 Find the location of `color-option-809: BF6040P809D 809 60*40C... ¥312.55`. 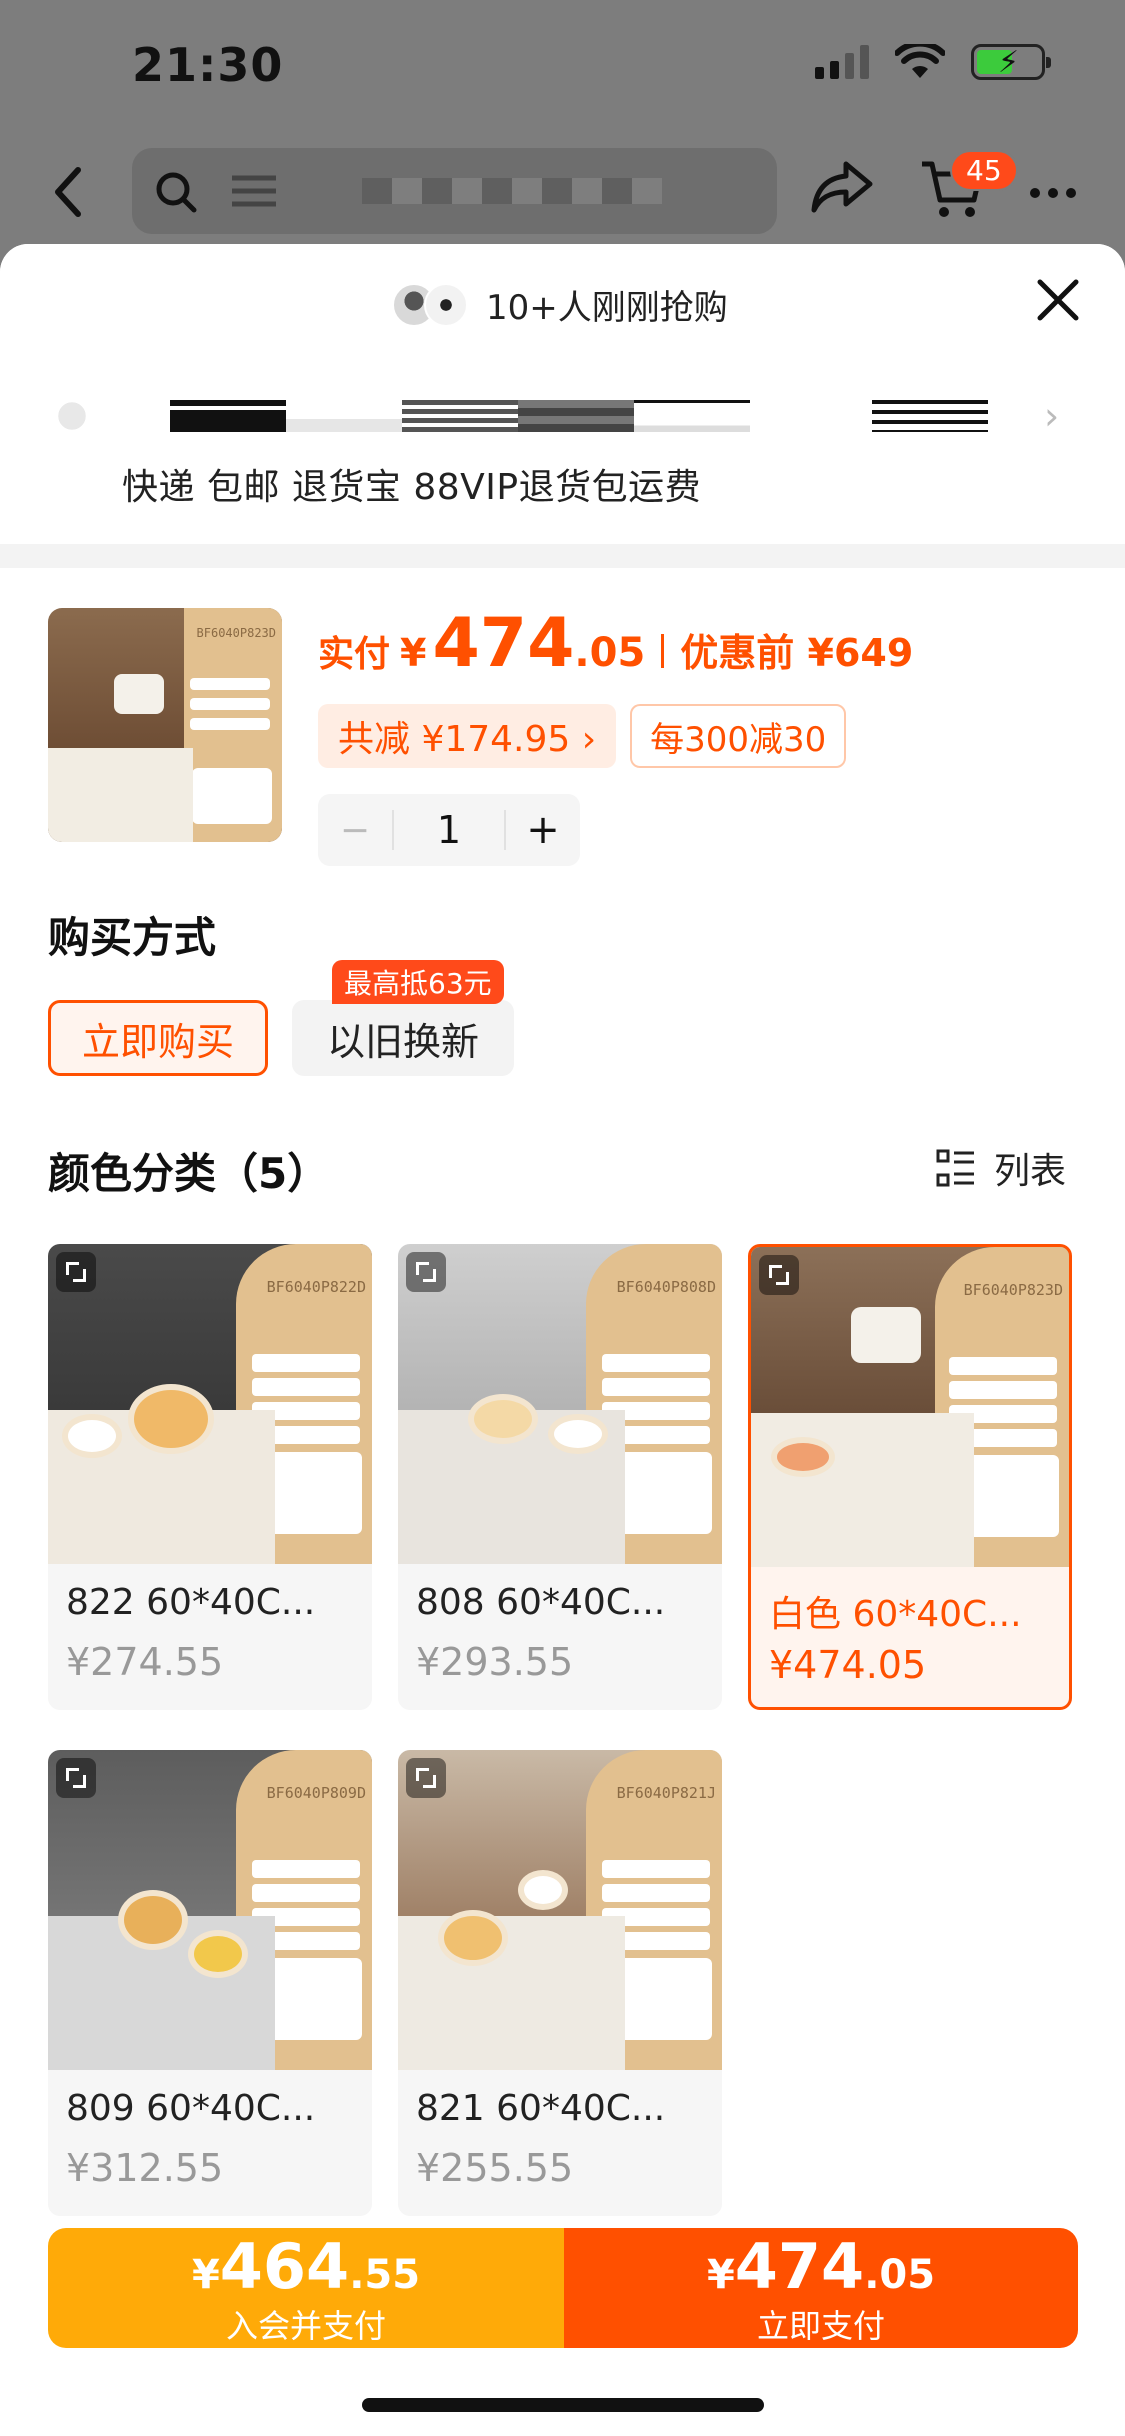

color-option-809: BF6040P809D 809 60*40C... ¥312.55 is located at coordinates (210, 1983).